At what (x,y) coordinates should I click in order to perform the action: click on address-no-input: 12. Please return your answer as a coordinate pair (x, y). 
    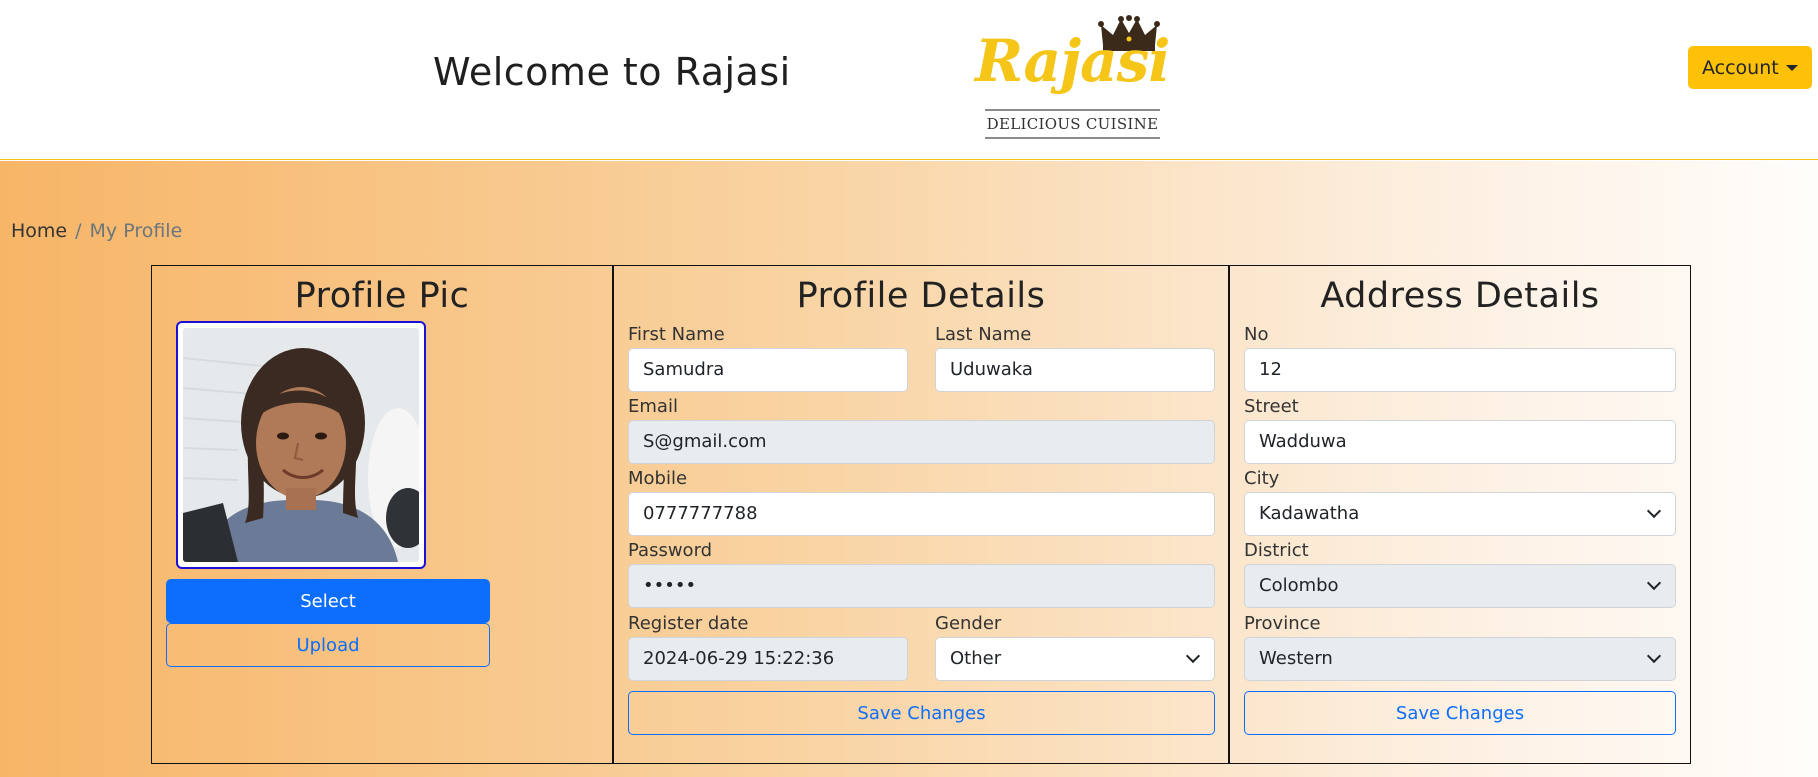
    Looking at the image, I should click on (1460, 370).